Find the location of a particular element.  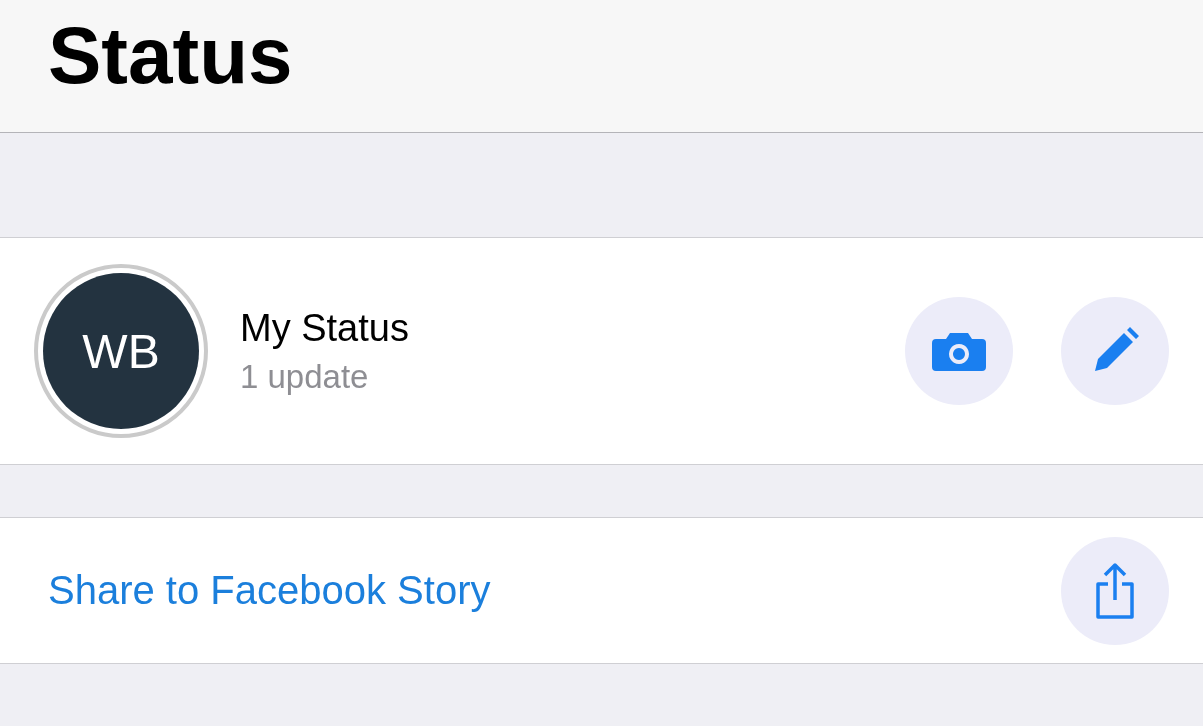

status-subtitle: 1 update is located at coordinates (305, 376).